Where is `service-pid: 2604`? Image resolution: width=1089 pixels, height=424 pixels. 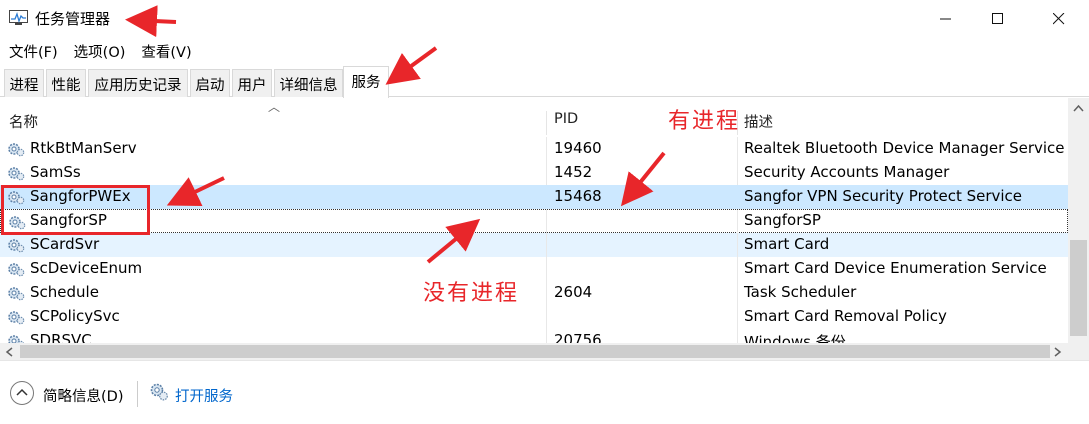
service-pid: 2604 is located at coordinates (573, 292).